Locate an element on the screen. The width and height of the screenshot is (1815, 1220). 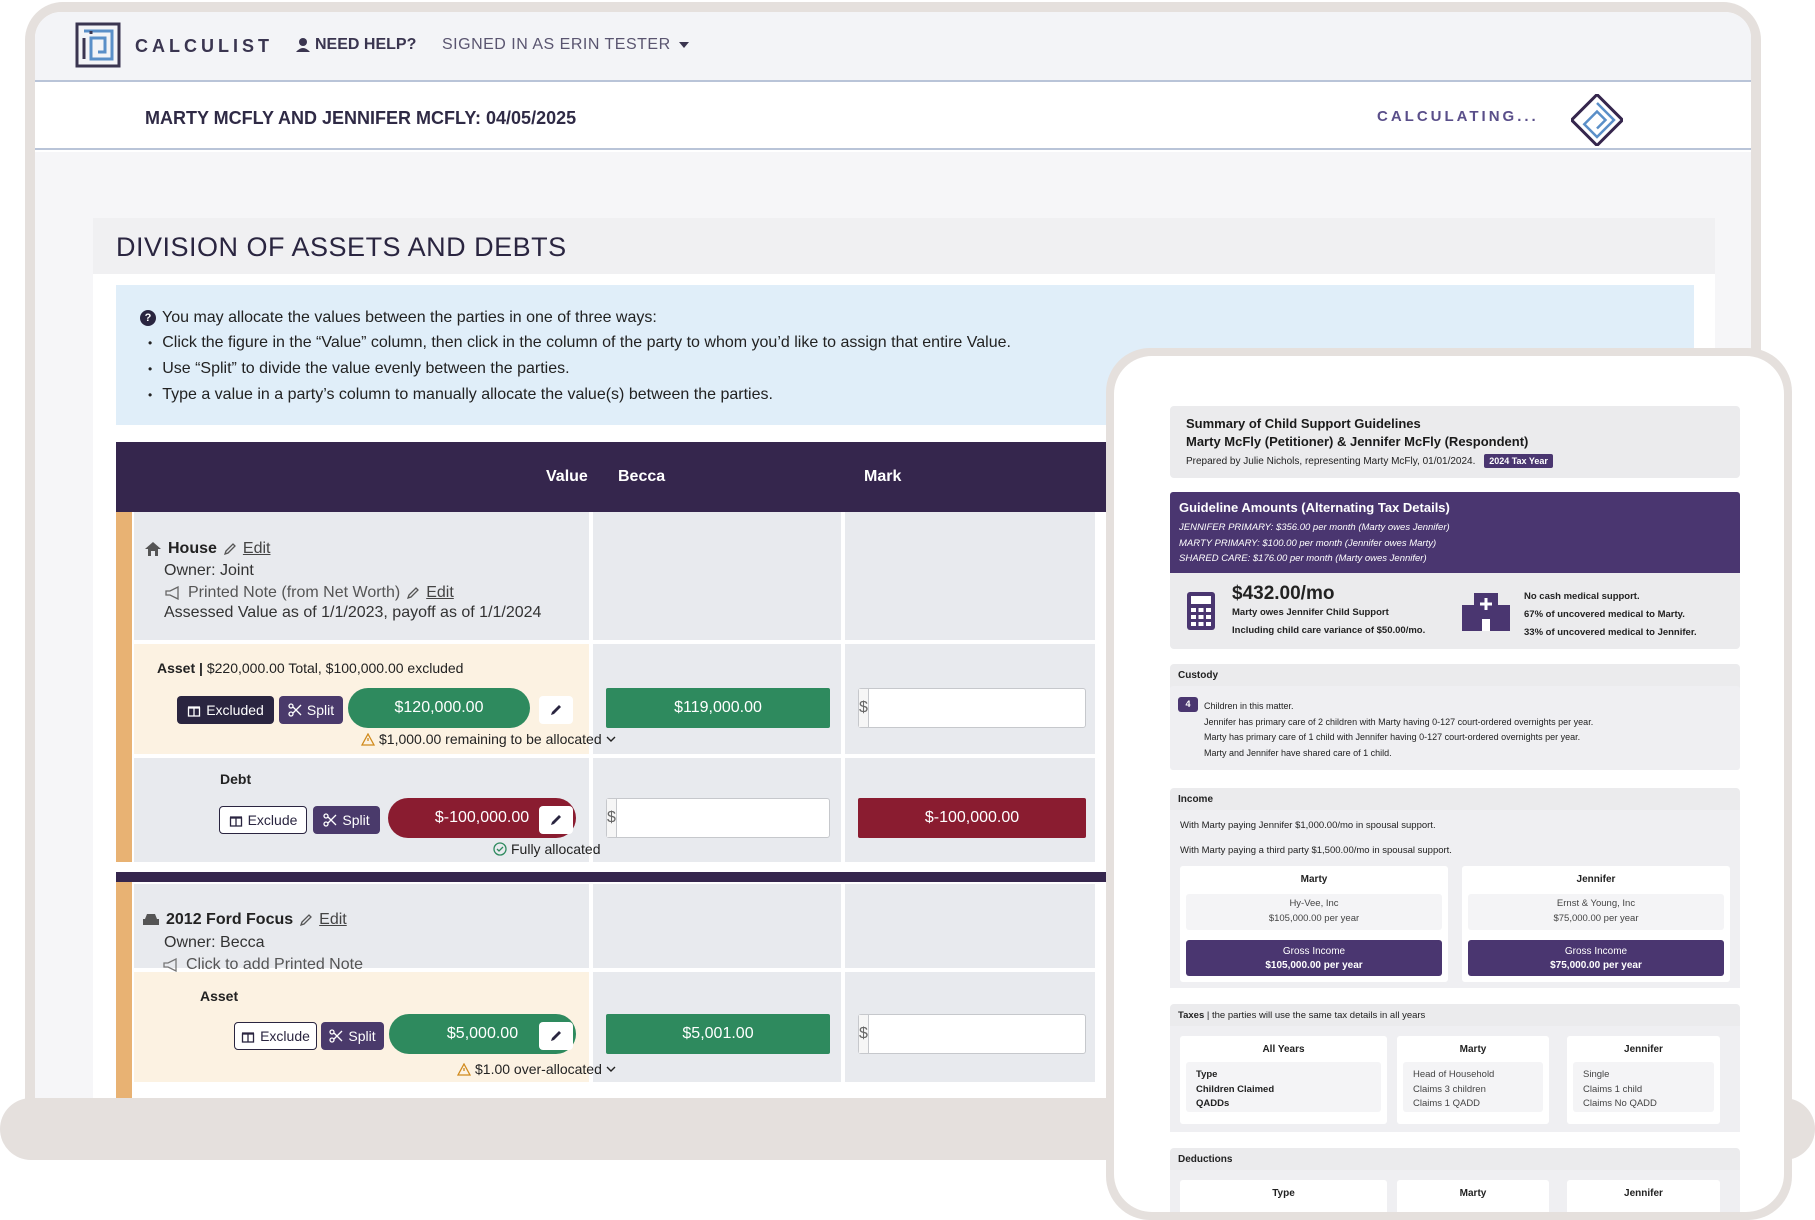
split-label: Split is located at coordinates (320, 710).